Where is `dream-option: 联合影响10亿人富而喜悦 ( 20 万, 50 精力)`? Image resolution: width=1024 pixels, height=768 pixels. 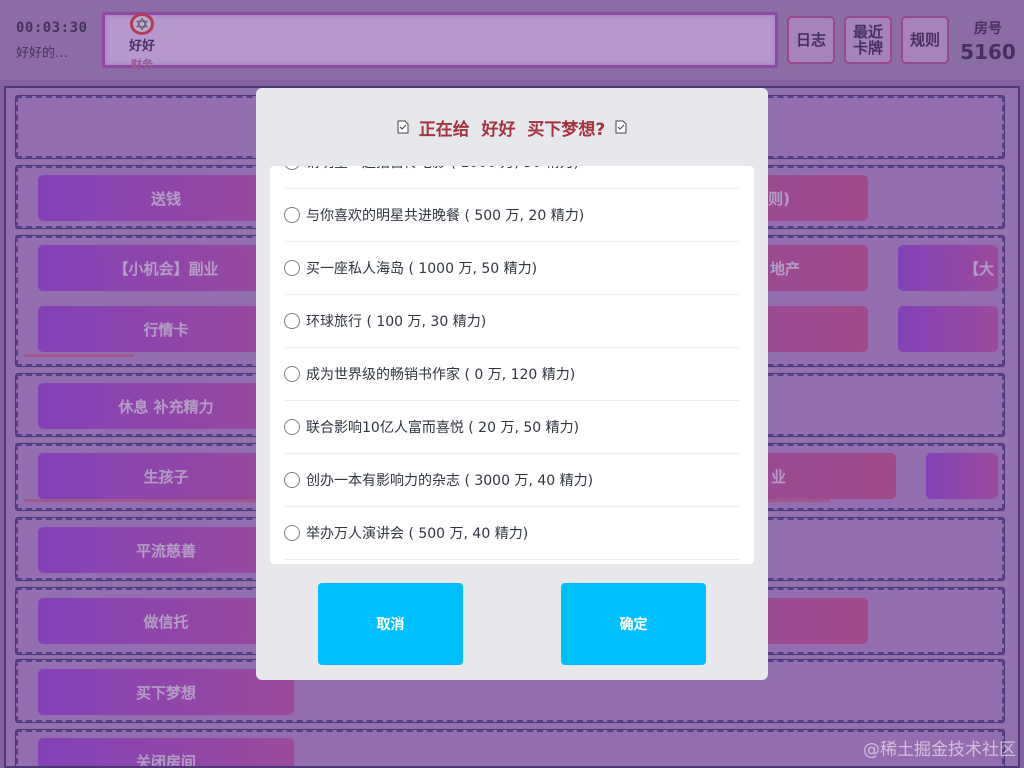 dream-option: 联合影响10亿人富而喜悦 ( 20 万, 50 精力) is located at coordinates (512, 427).